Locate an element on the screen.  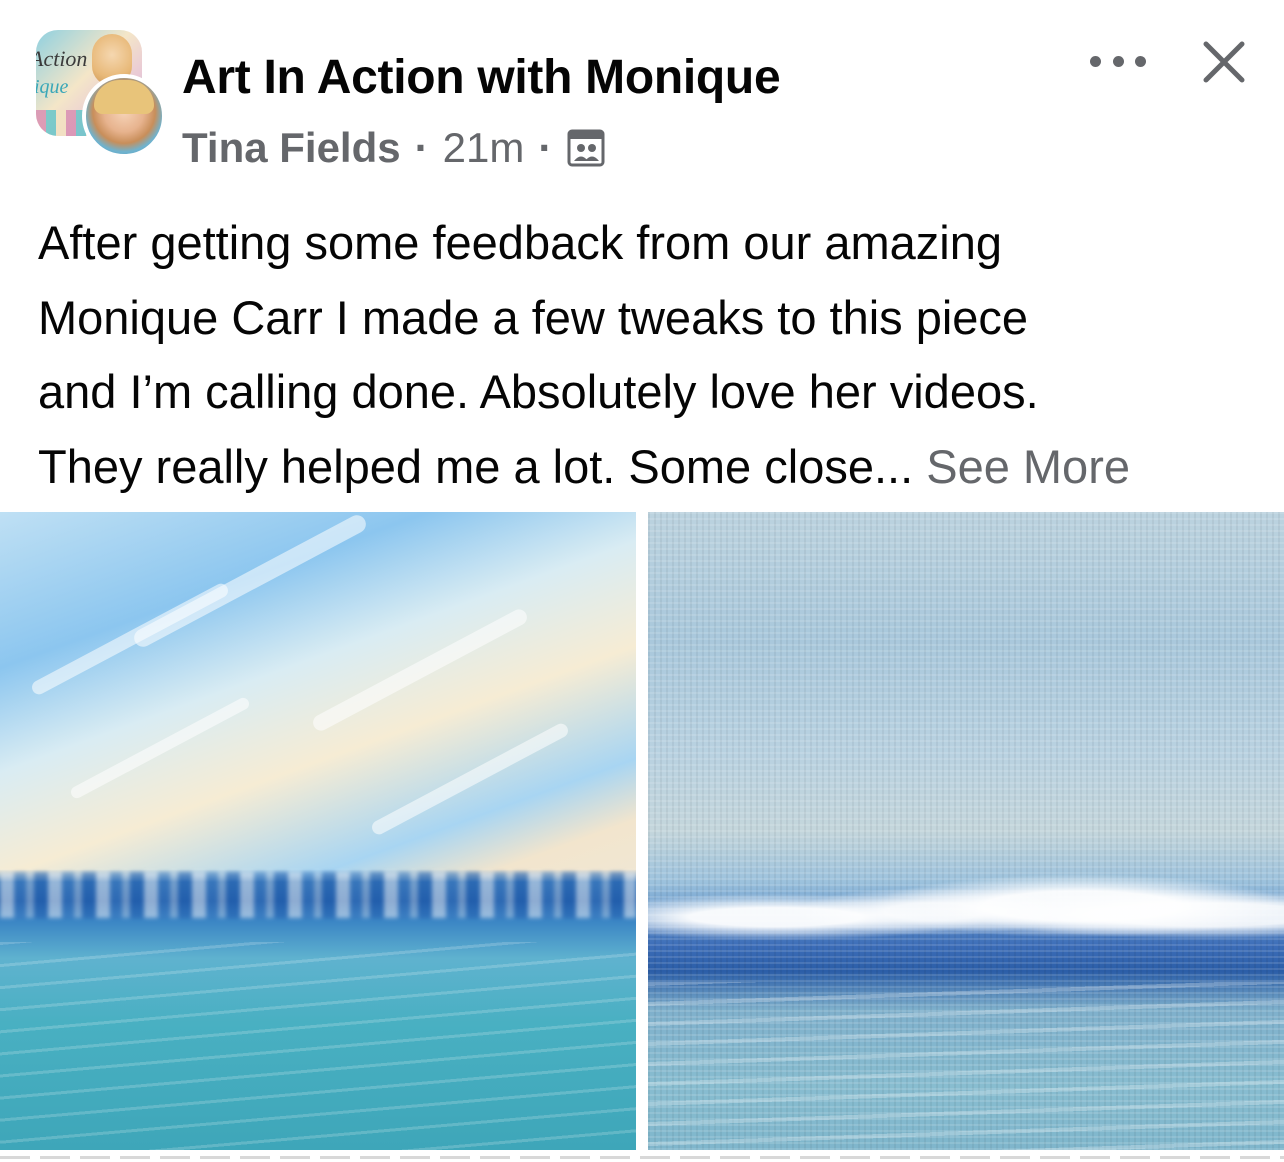
more-horizontal-icon is located at coordinates (1118, 61).